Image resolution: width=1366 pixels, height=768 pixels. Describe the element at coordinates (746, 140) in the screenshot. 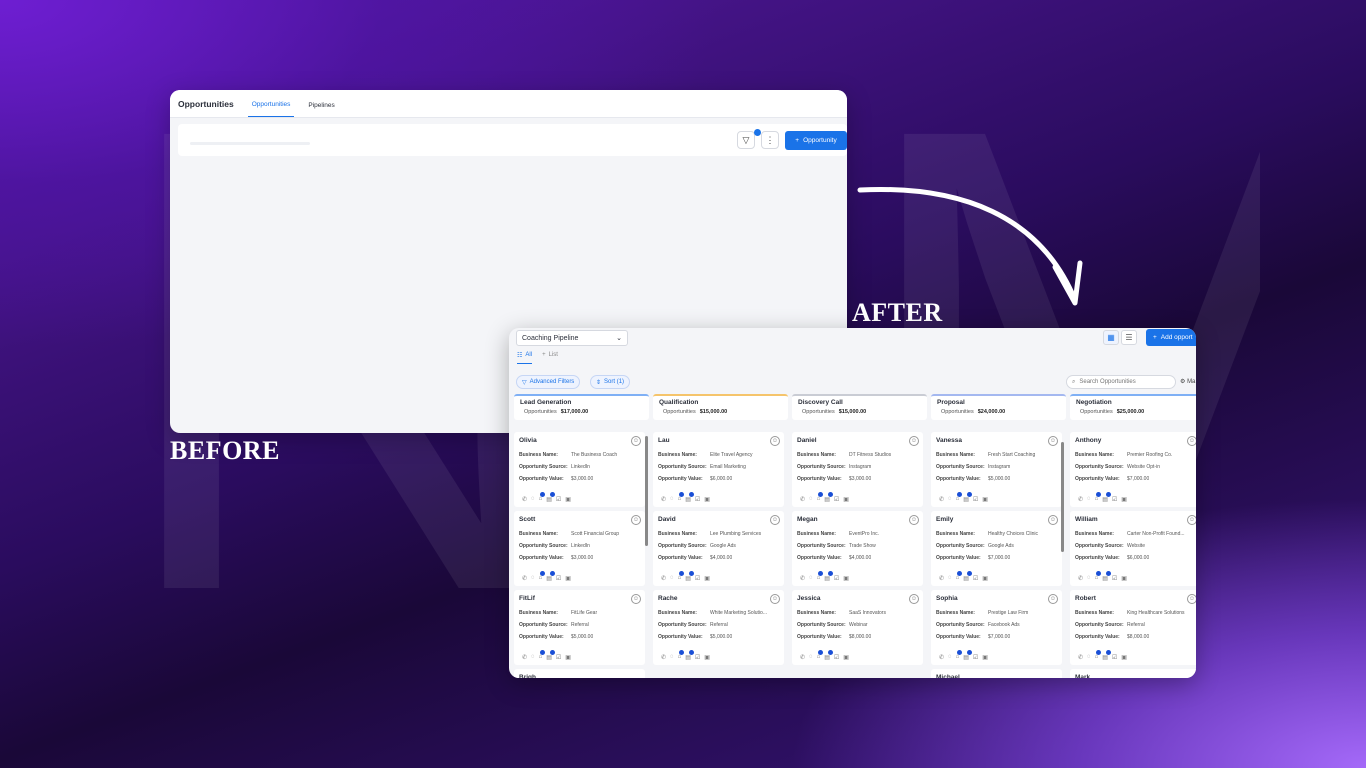

I see `filter-icon: ▽` at that location.